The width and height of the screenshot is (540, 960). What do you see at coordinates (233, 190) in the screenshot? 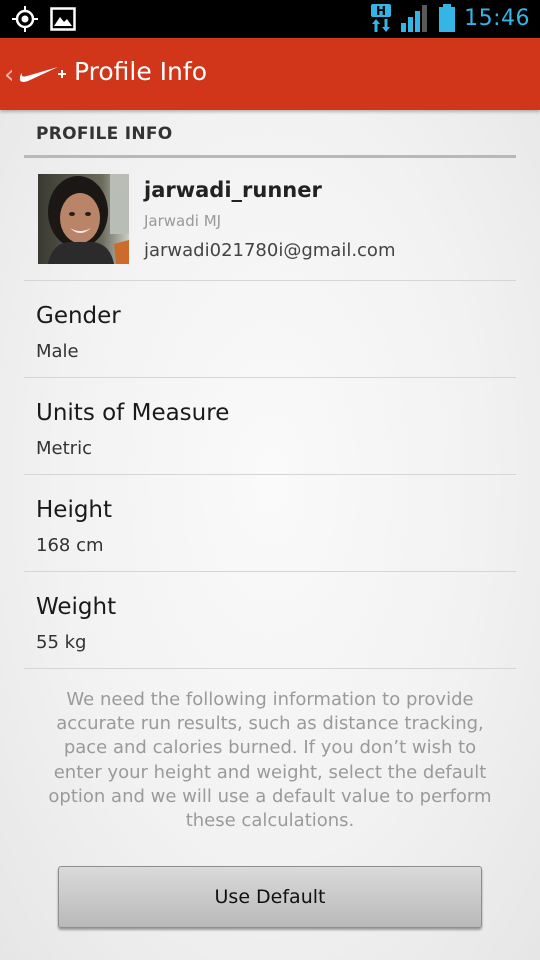
I see `username: jarwadi_runner` at bounding box center [233, 190].